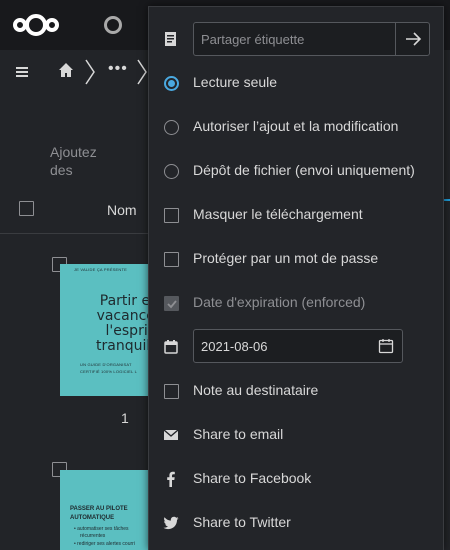 This screenshot has width=450, height=550. I want to click on option-expiration: Date d'expiration (enforced), so click(297, 303).